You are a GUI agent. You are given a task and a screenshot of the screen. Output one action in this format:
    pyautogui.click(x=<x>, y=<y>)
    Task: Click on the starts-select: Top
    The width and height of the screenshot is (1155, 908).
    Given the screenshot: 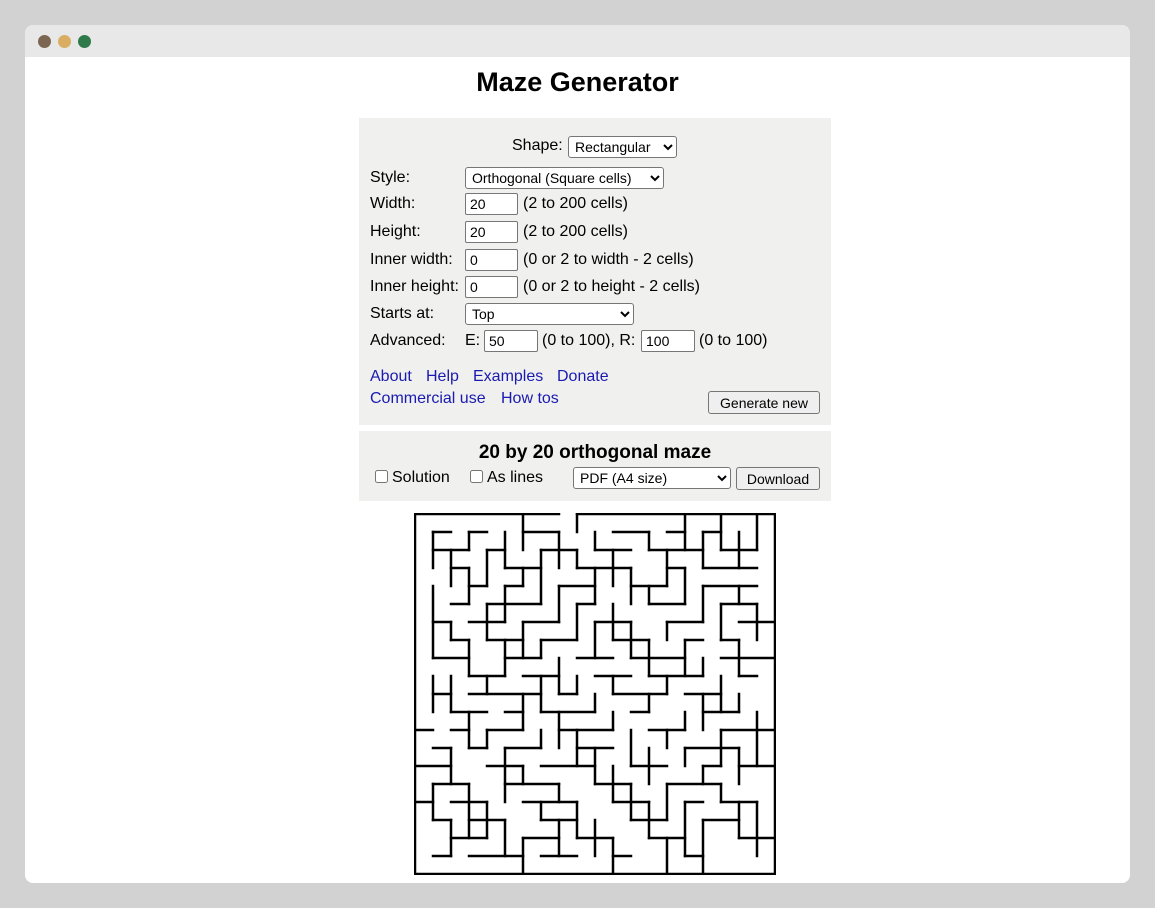 What is the action you would take?
    pyautogui.click(x=549, y=314)
    